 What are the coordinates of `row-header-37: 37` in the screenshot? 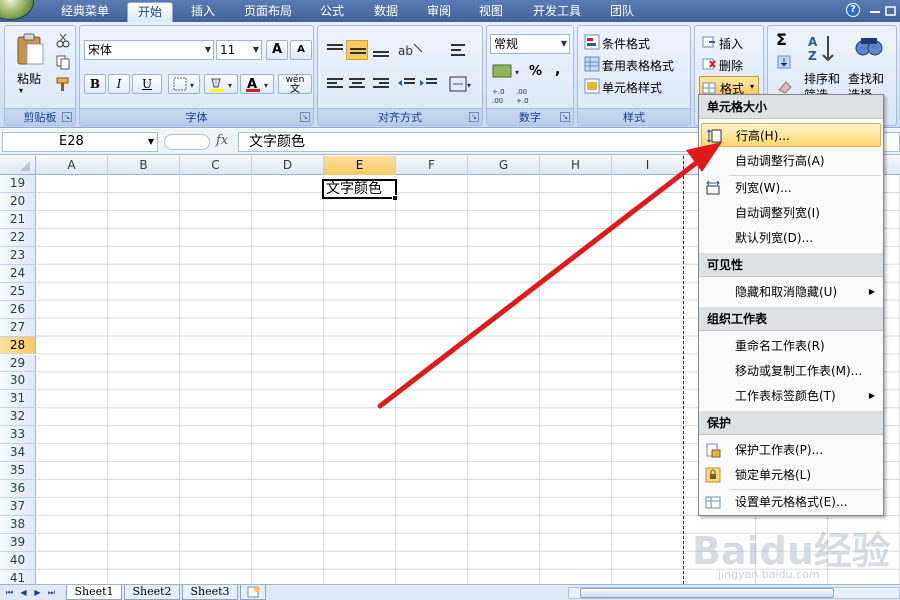 It's located at (18, 507).